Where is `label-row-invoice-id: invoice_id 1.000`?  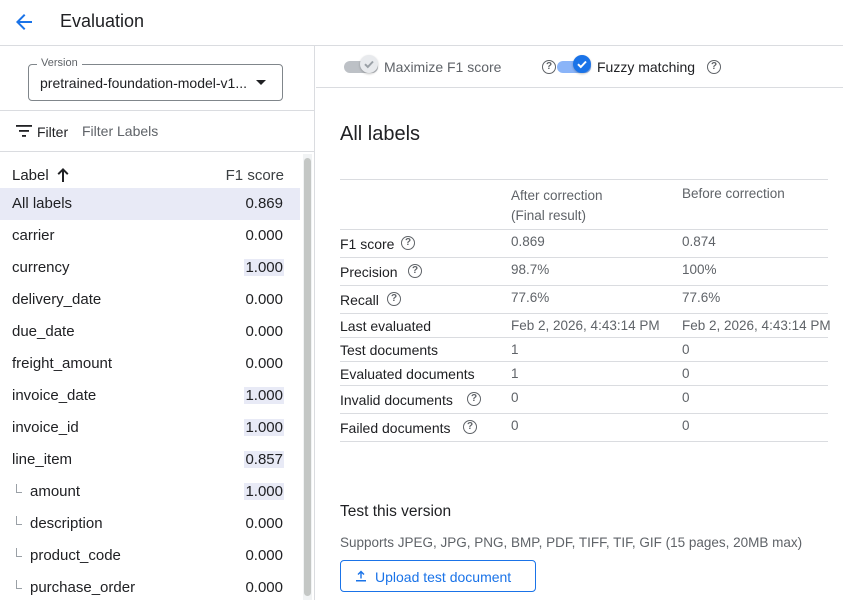
label-row-invoice-id: invoice_id 1.000 is located at coordinates (150, 428).